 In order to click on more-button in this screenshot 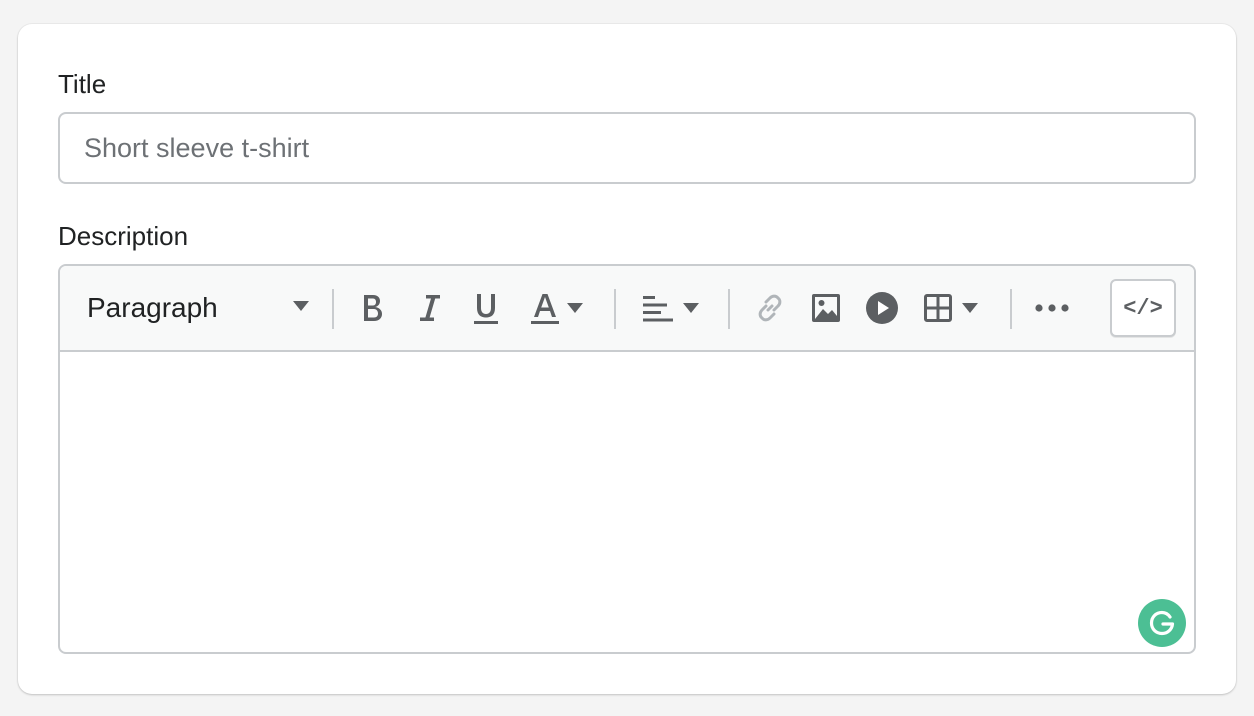, I will do `click(1052, 308)`.